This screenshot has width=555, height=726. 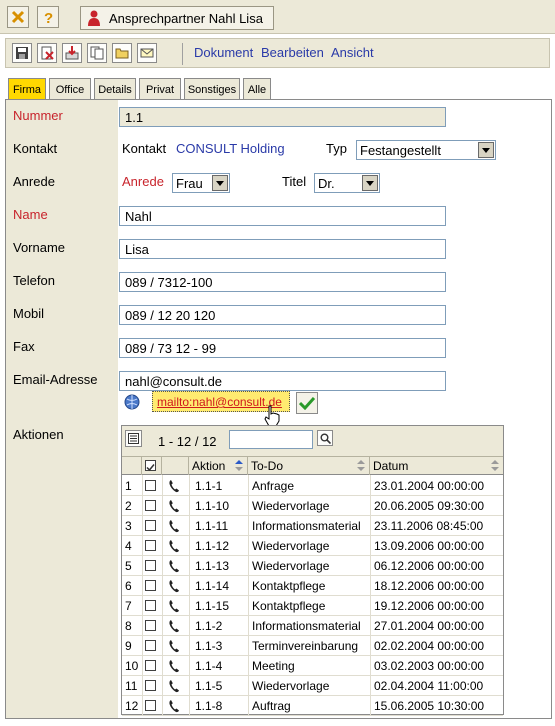 I want to click on row-index: 10, so click(x=132, y=666).